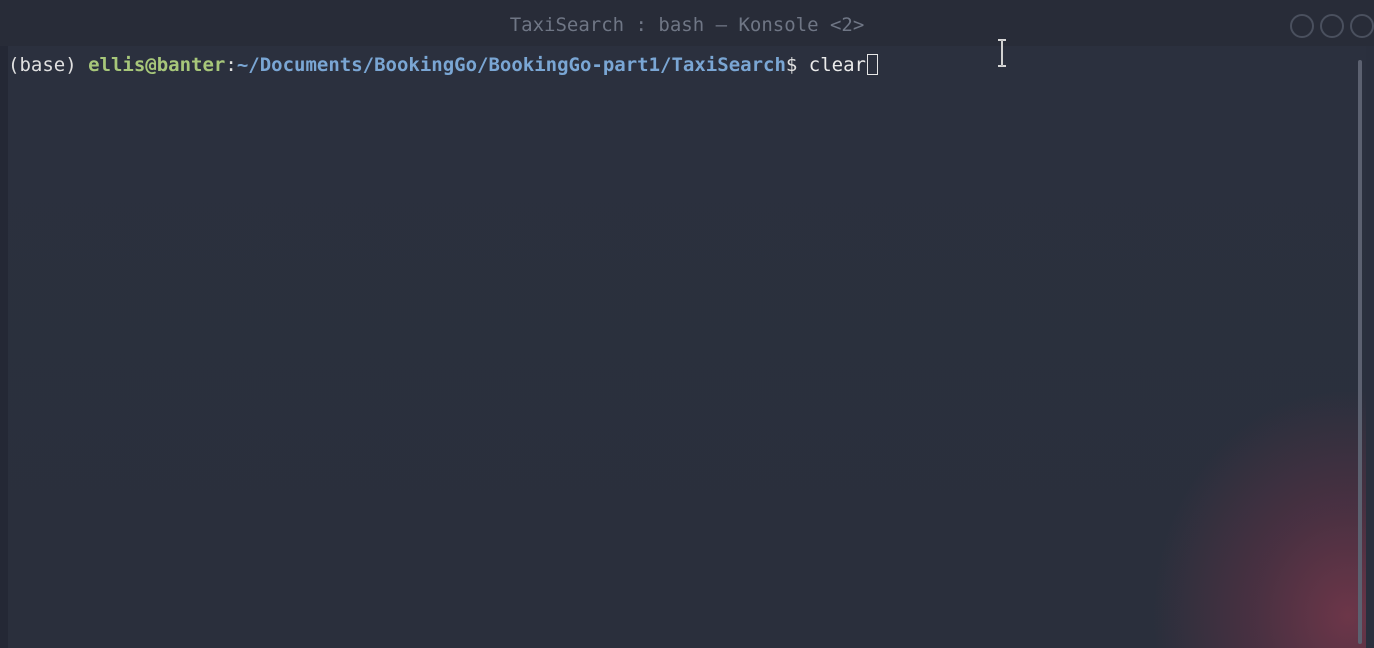 The image size is (1374, 648). I want to click on prompt-symbol: $, so click(797, 65).